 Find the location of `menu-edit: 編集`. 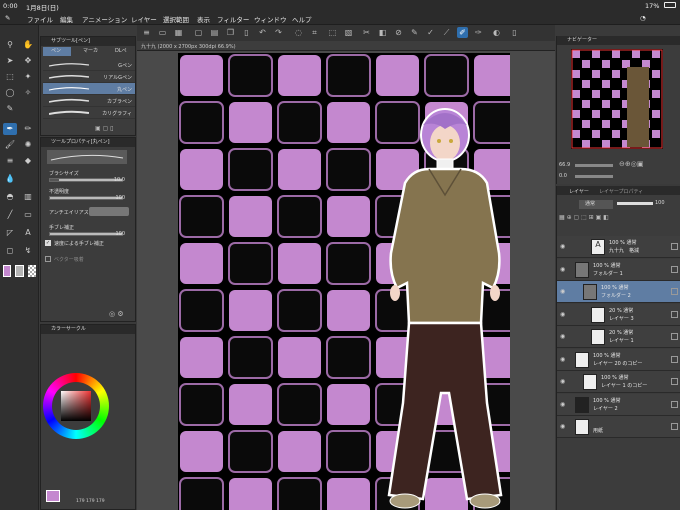

menu-edit: 編集 is located at coordinates (66, 19).